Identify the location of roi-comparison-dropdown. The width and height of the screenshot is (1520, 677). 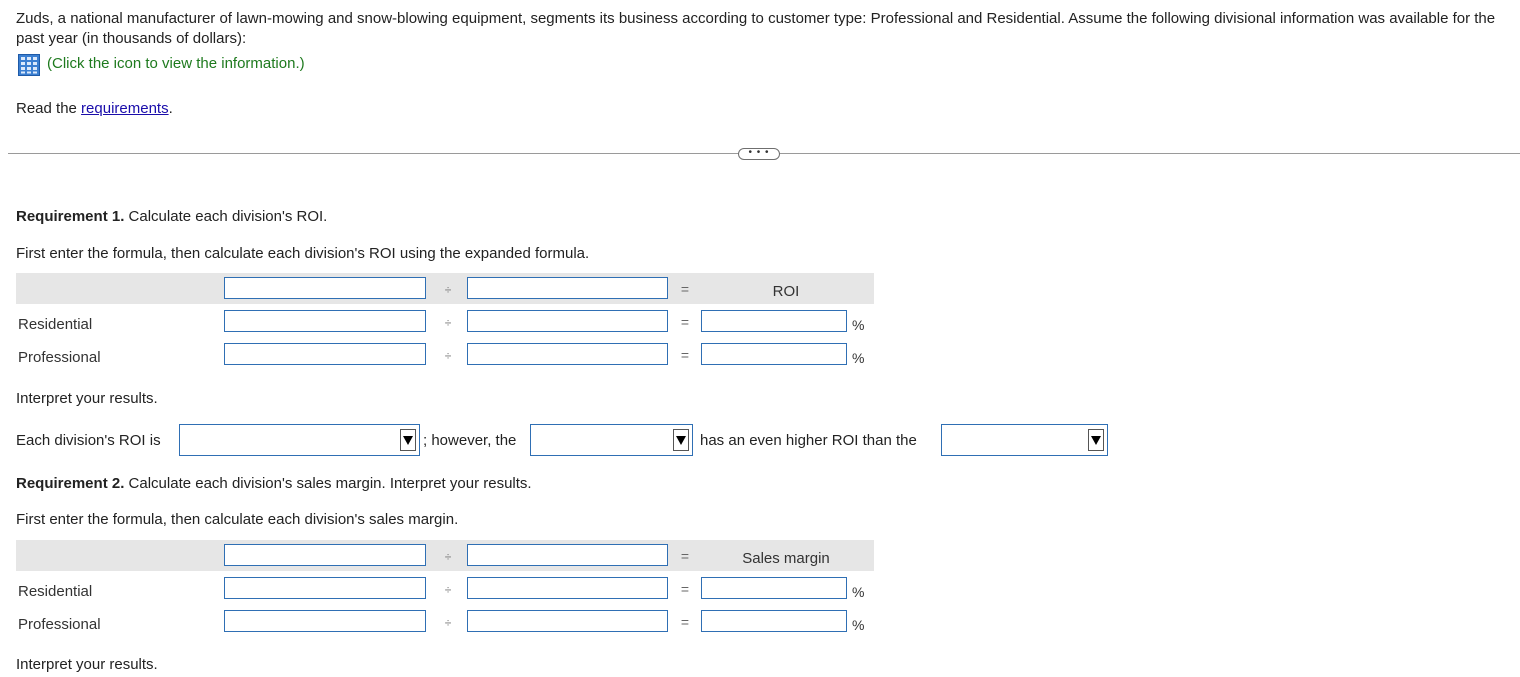
(299, 440).